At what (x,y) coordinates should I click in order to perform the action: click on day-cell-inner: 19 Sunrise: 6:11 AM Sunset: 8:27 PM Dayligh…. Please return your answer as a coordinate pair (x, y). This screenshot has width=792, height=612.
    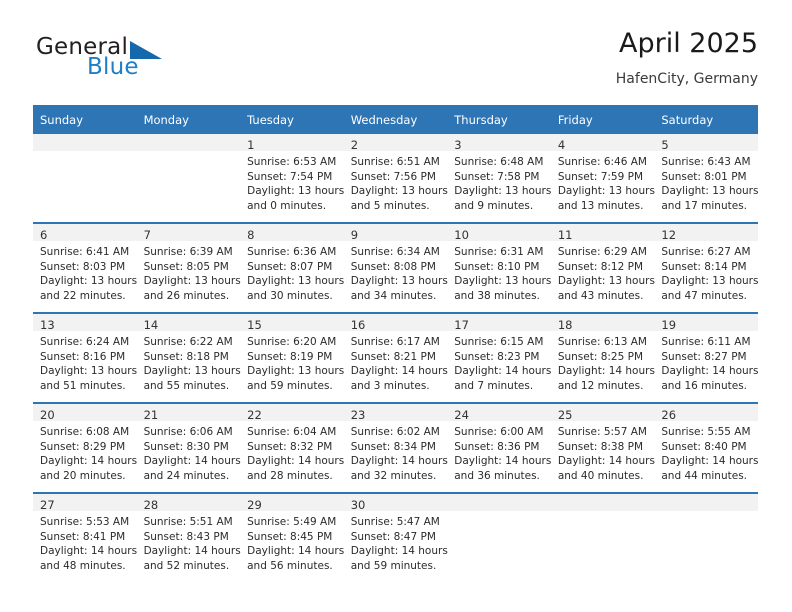
    Looking at the image, I should click on (706, 358).